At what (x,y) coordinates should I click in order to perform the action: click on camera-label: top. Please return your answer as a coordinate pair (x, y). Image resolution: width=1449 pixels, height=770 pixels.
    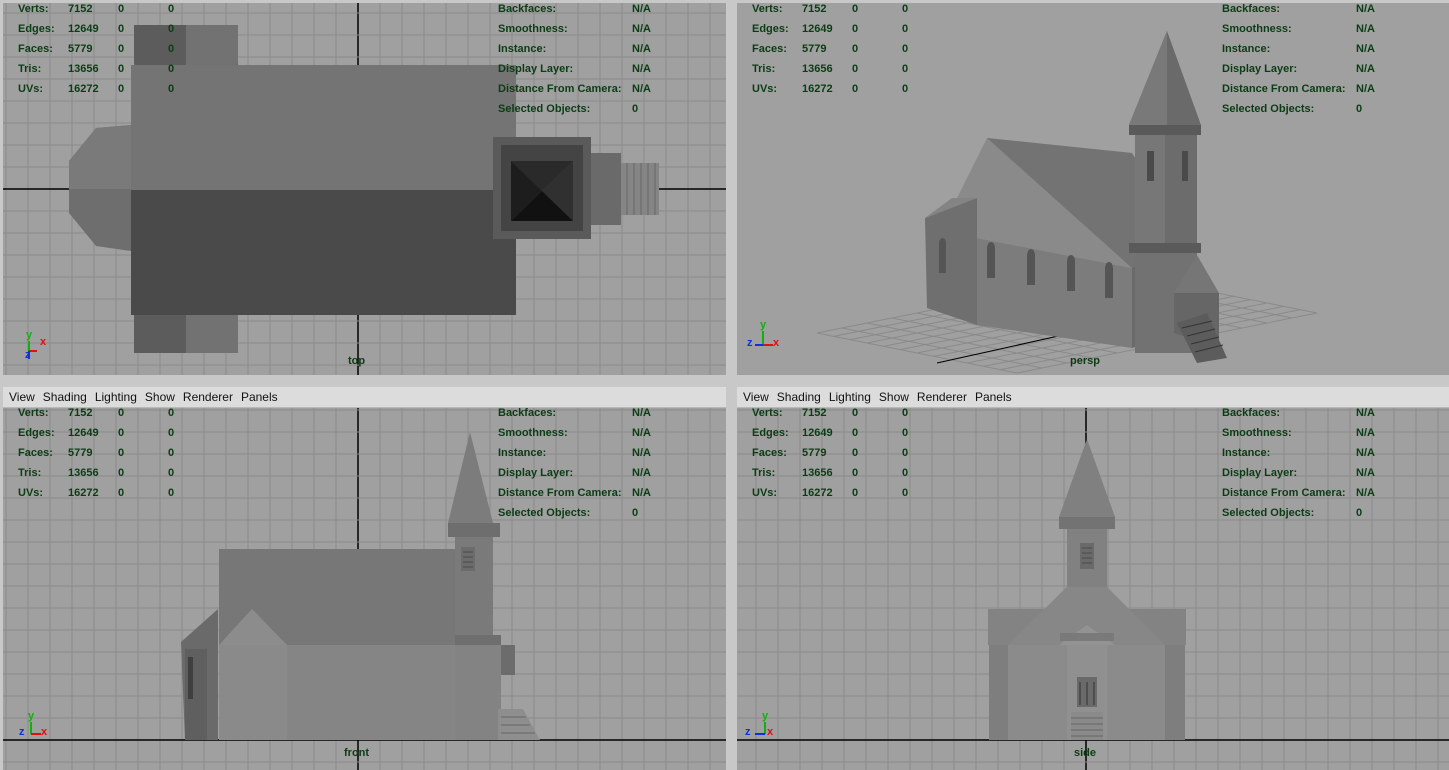
    Looking at the image, I should click on (357, 361).